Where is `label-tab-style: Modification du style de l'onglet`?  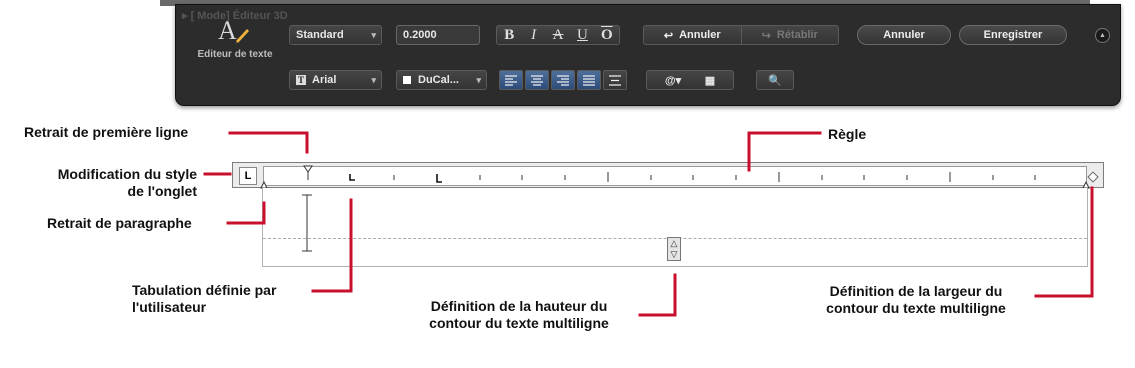 label-tab-style: Modification du style de l'onglet is located at coordinates (108, 183).